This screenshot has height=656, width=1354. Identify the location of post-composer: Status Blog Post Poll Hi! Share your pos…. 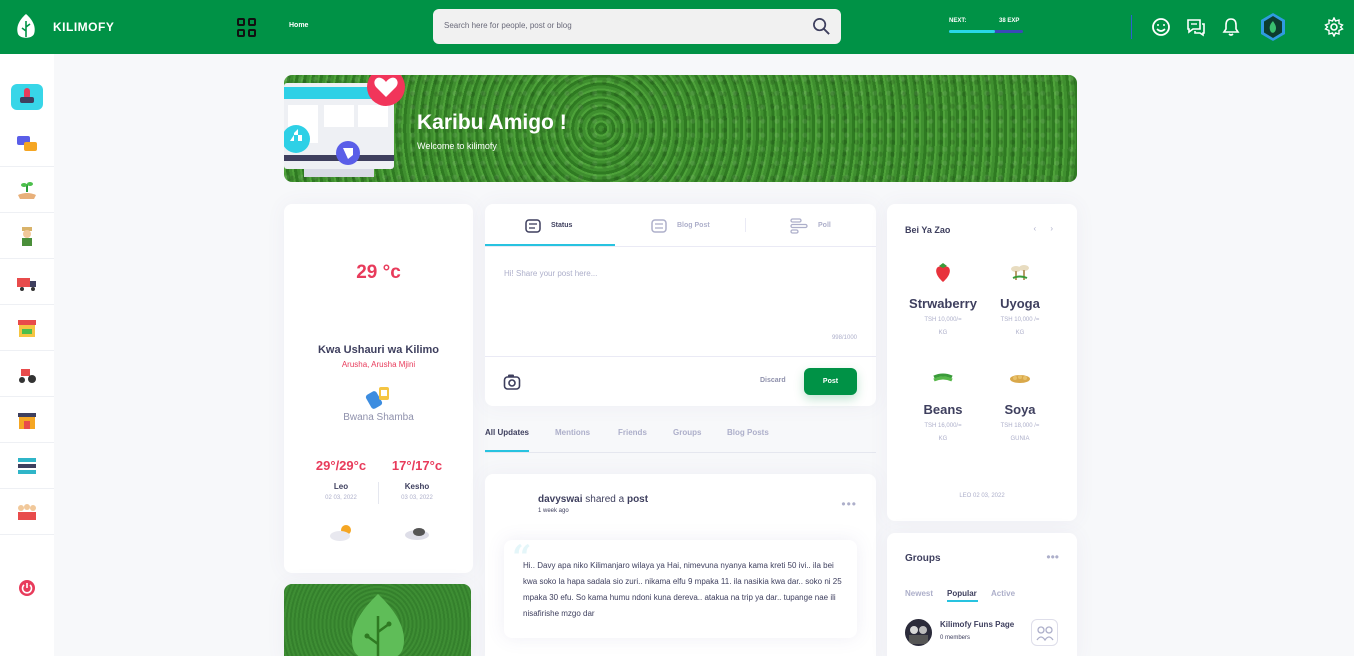
(680, 305).